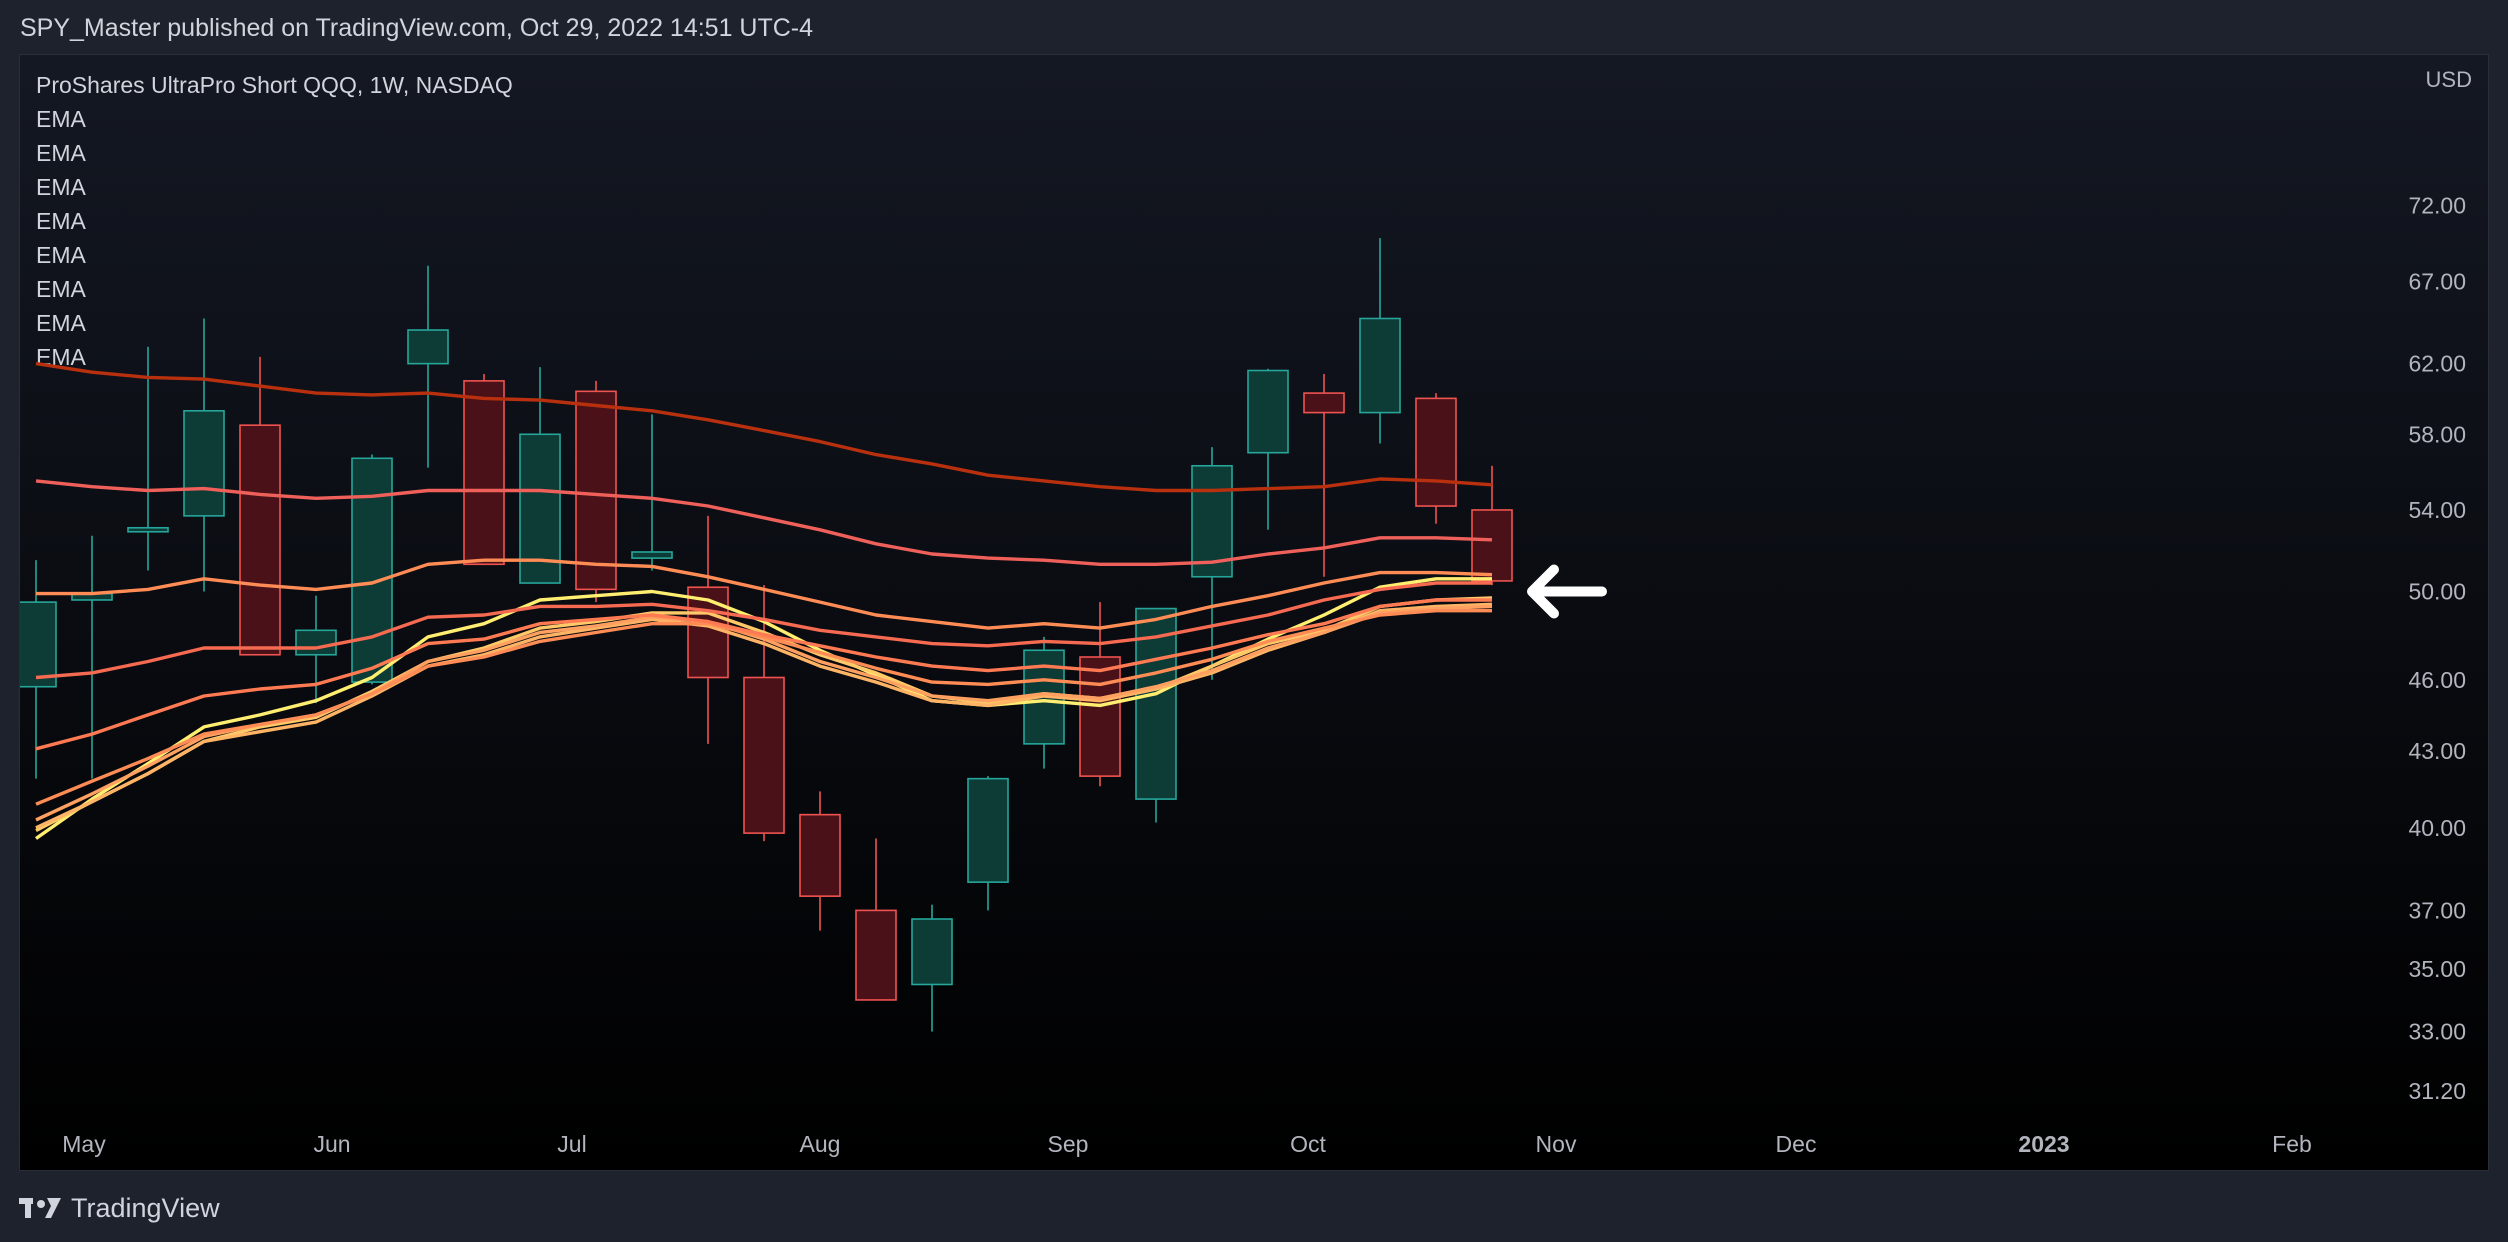 The image size is (2508, 1242). What do you see at coordinates (1068, 1144) in the screenshot?
I see `x-tick-label: Sep` at bounding box center [1068, 1144].